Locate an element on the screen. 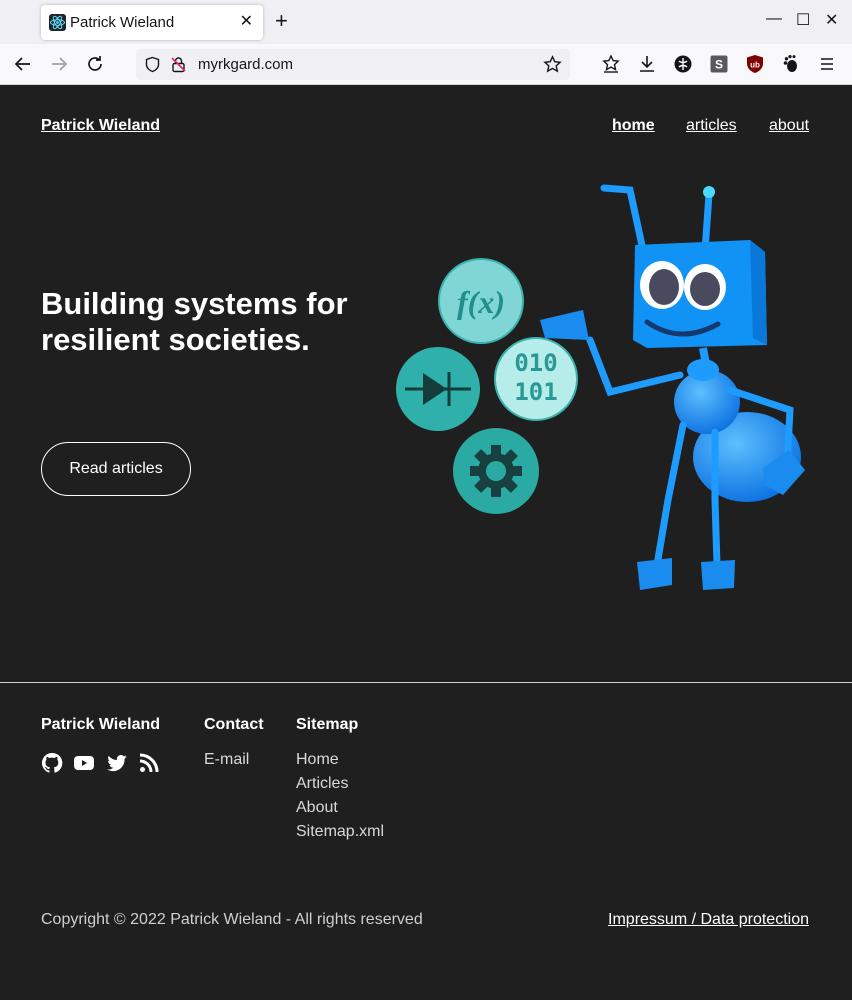 The height and width of the screenshot is (1000, 852). sitemap-articles-link: Articles is located at coordinates (322, 784).